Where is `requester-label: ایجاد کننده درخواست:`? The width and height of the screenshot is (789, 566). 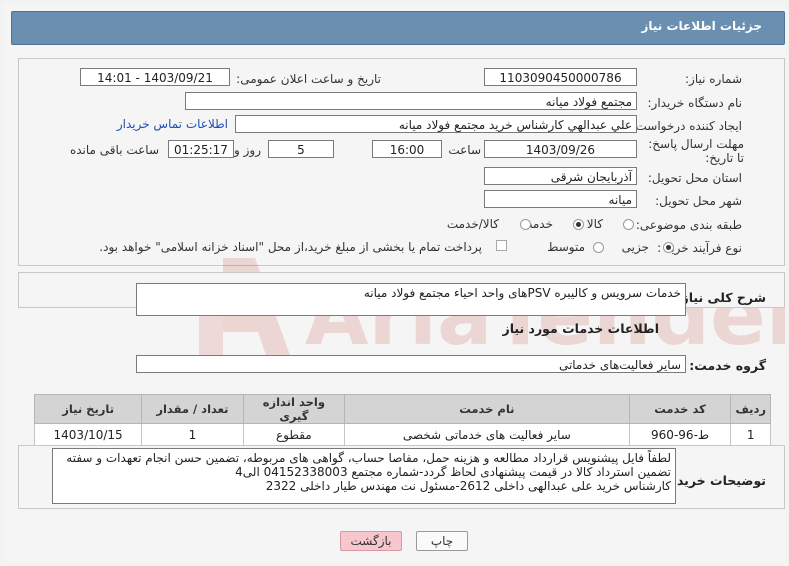 requester-label: ایجاد کننده درخواست: is located at coordinates (686, 126).